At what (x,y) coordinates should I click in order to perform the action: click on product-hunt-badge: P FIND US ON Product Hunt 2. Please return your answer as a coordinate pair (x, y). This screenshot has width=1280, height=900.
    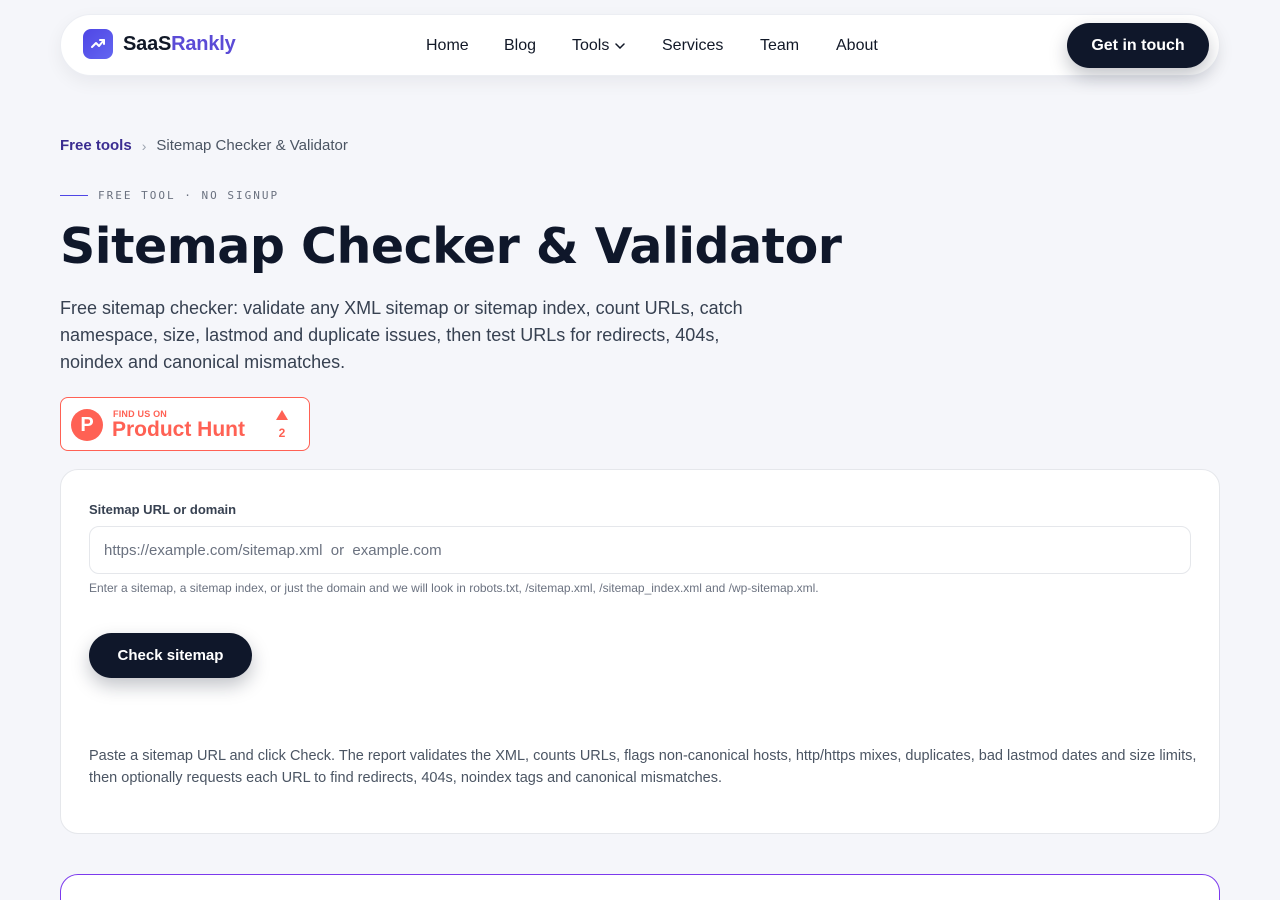
    Looking at the image, I should click on (185, 424).